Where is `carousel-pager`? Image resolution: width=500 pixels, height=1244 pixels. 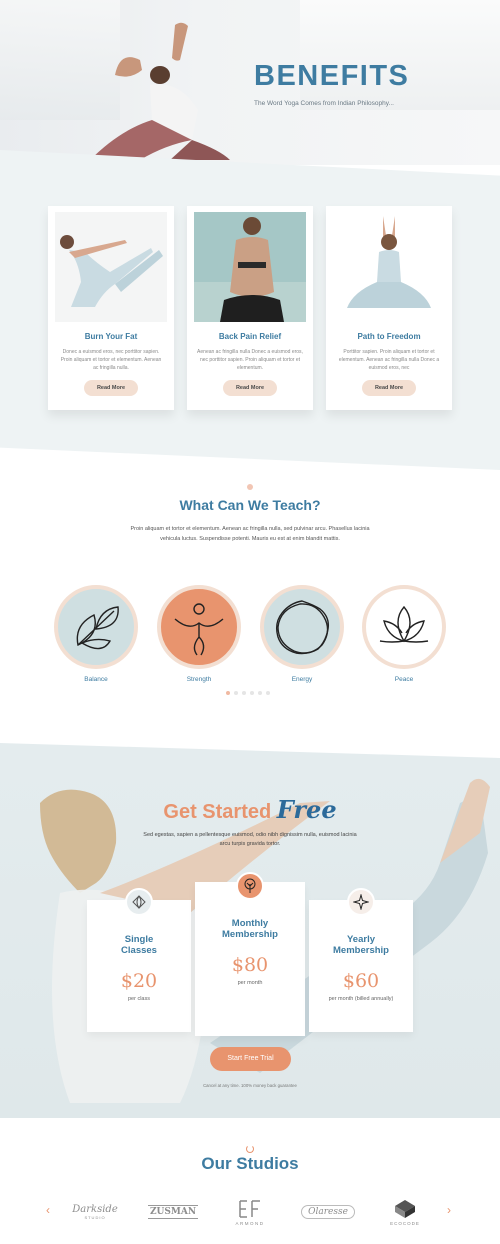 carousel-pager is located at coordinates (248, 693).